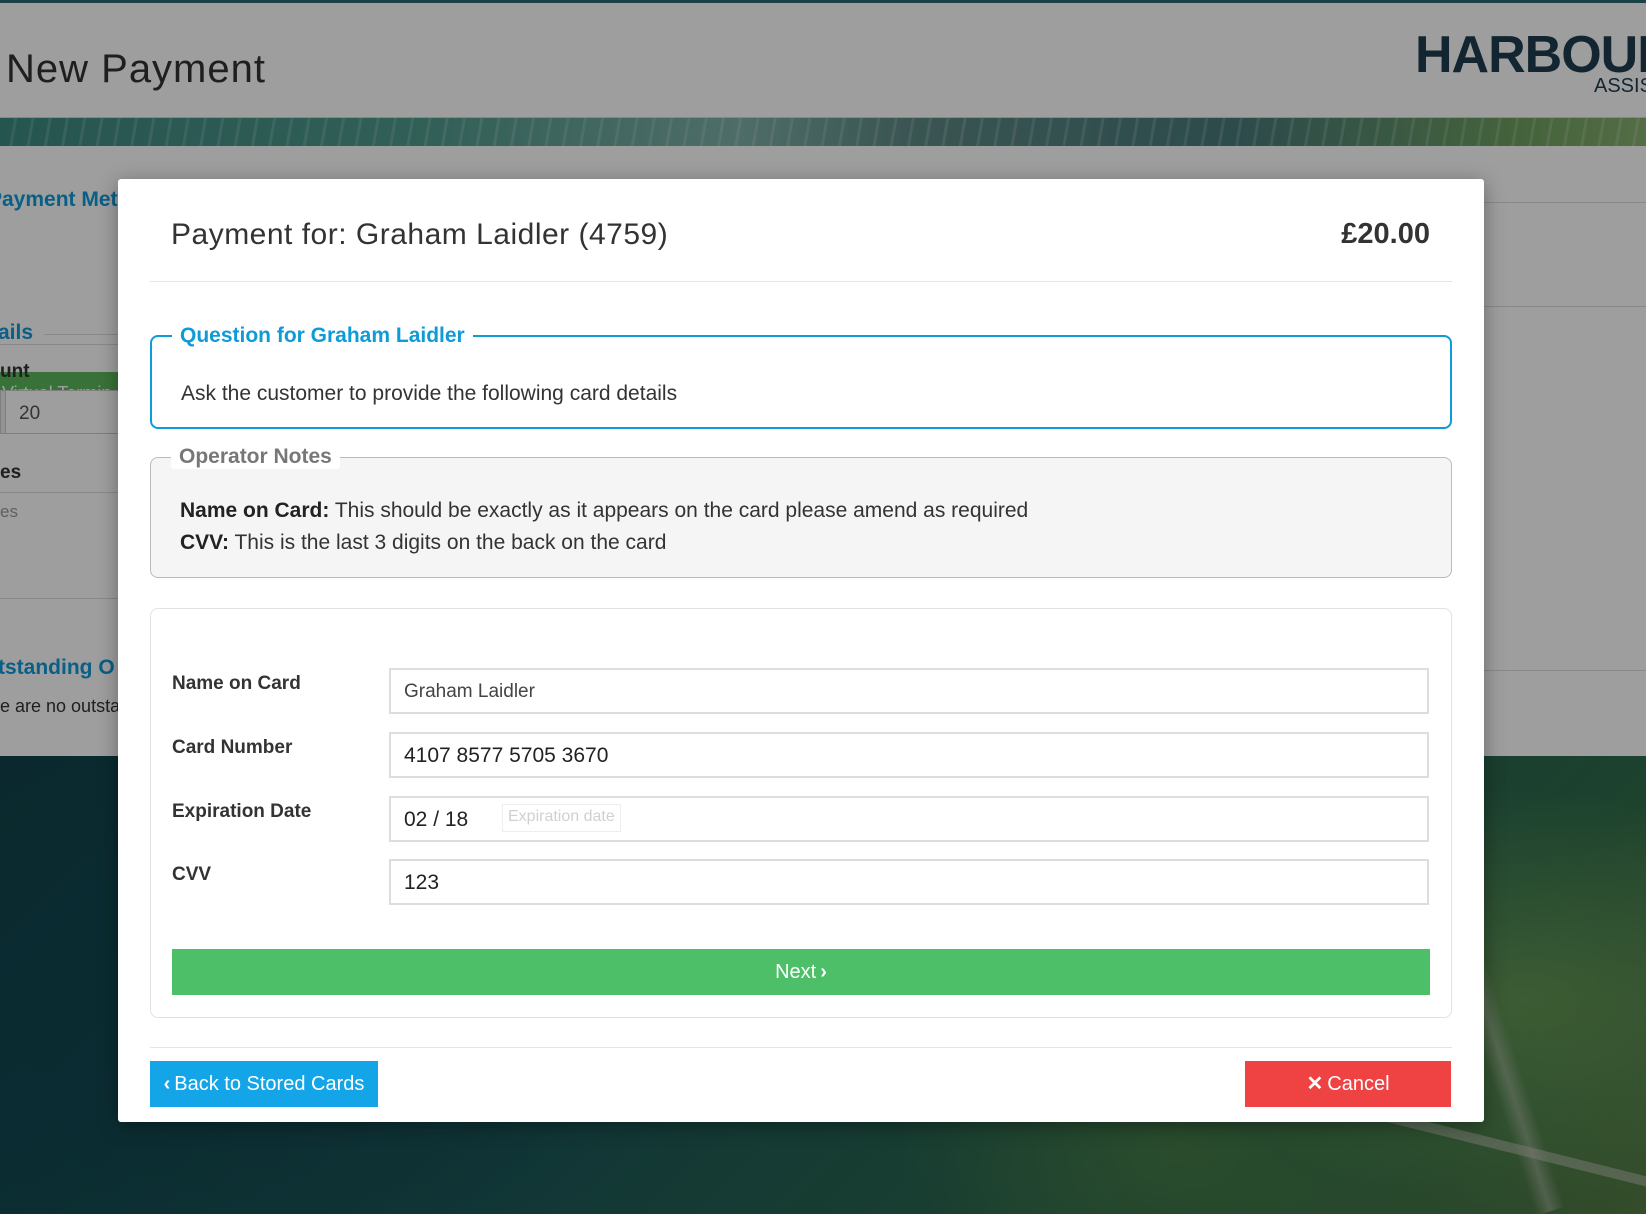  I want to click on next-button: Next ›, so click(801, 972).